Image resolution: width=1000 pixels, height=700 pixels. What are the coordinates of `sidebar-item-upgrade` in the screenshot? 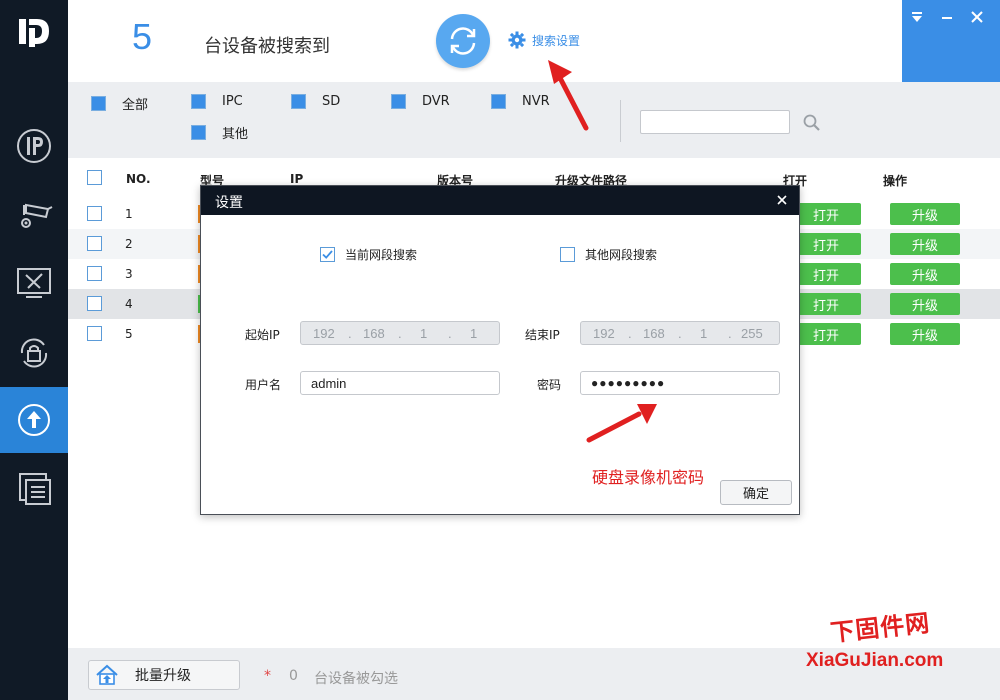 It's located at (34, 420).